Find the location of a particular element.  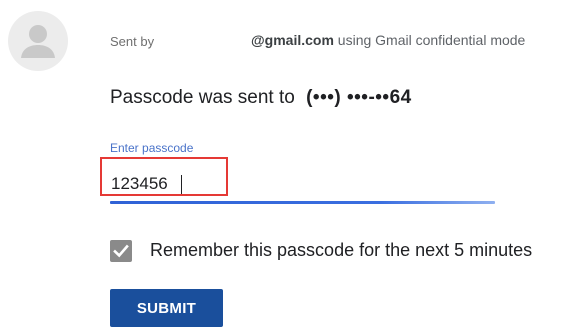

masked-phone-number: (•••) •••-••64 is located at coordinates (359, 97).